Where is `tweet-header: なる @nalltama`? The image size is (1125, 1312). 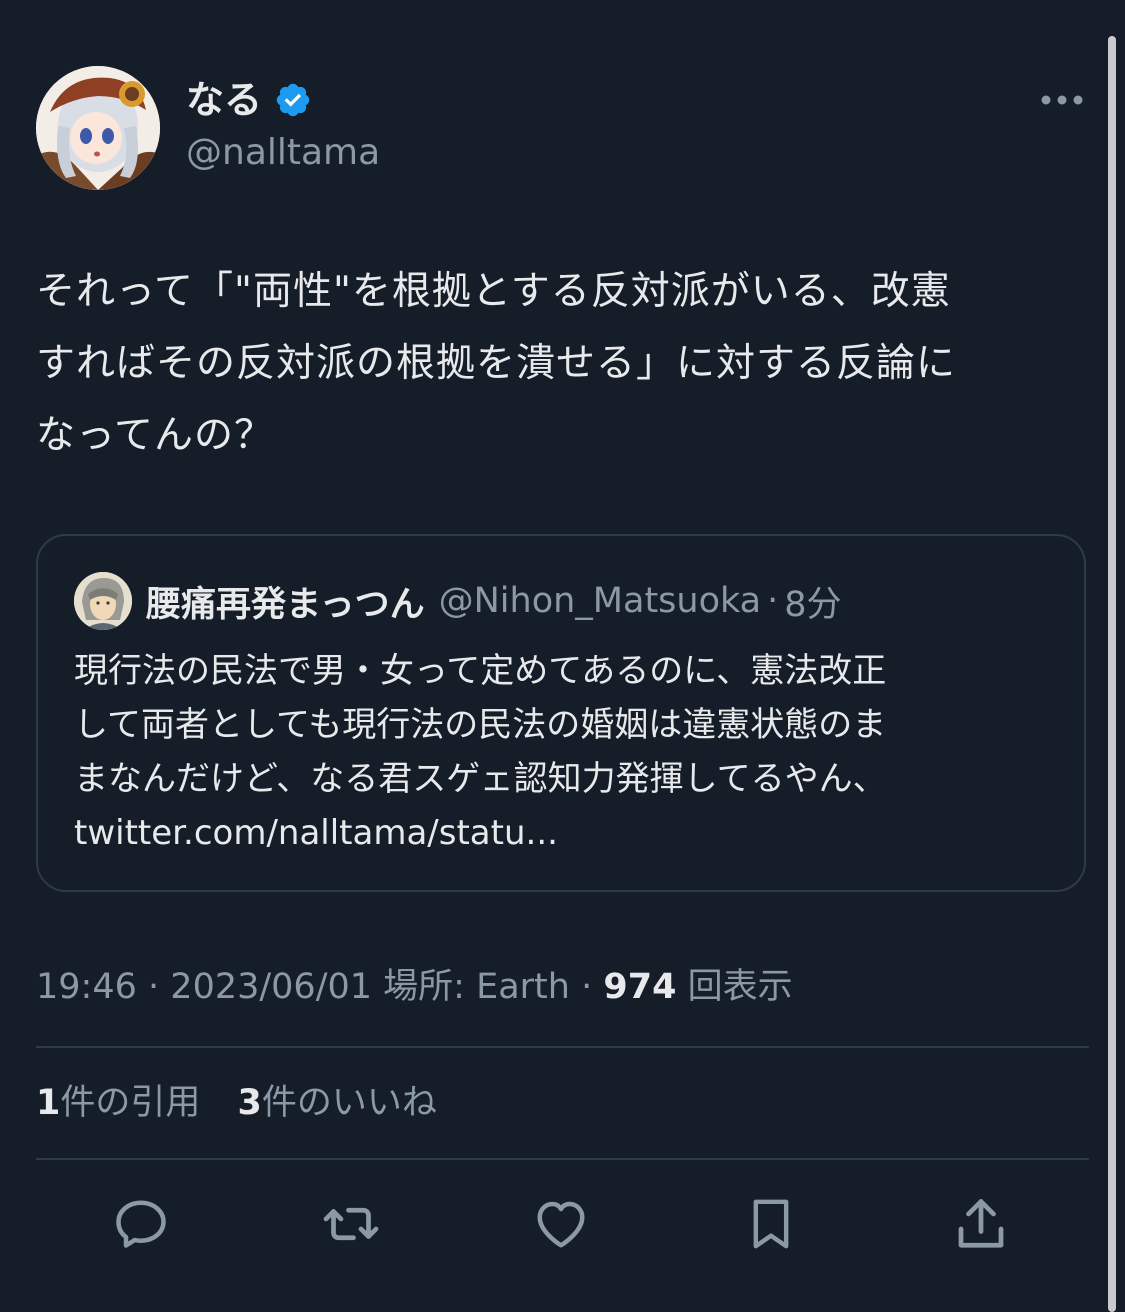 tweet-header: なる @nalltama is located at coordinates (561, 128).